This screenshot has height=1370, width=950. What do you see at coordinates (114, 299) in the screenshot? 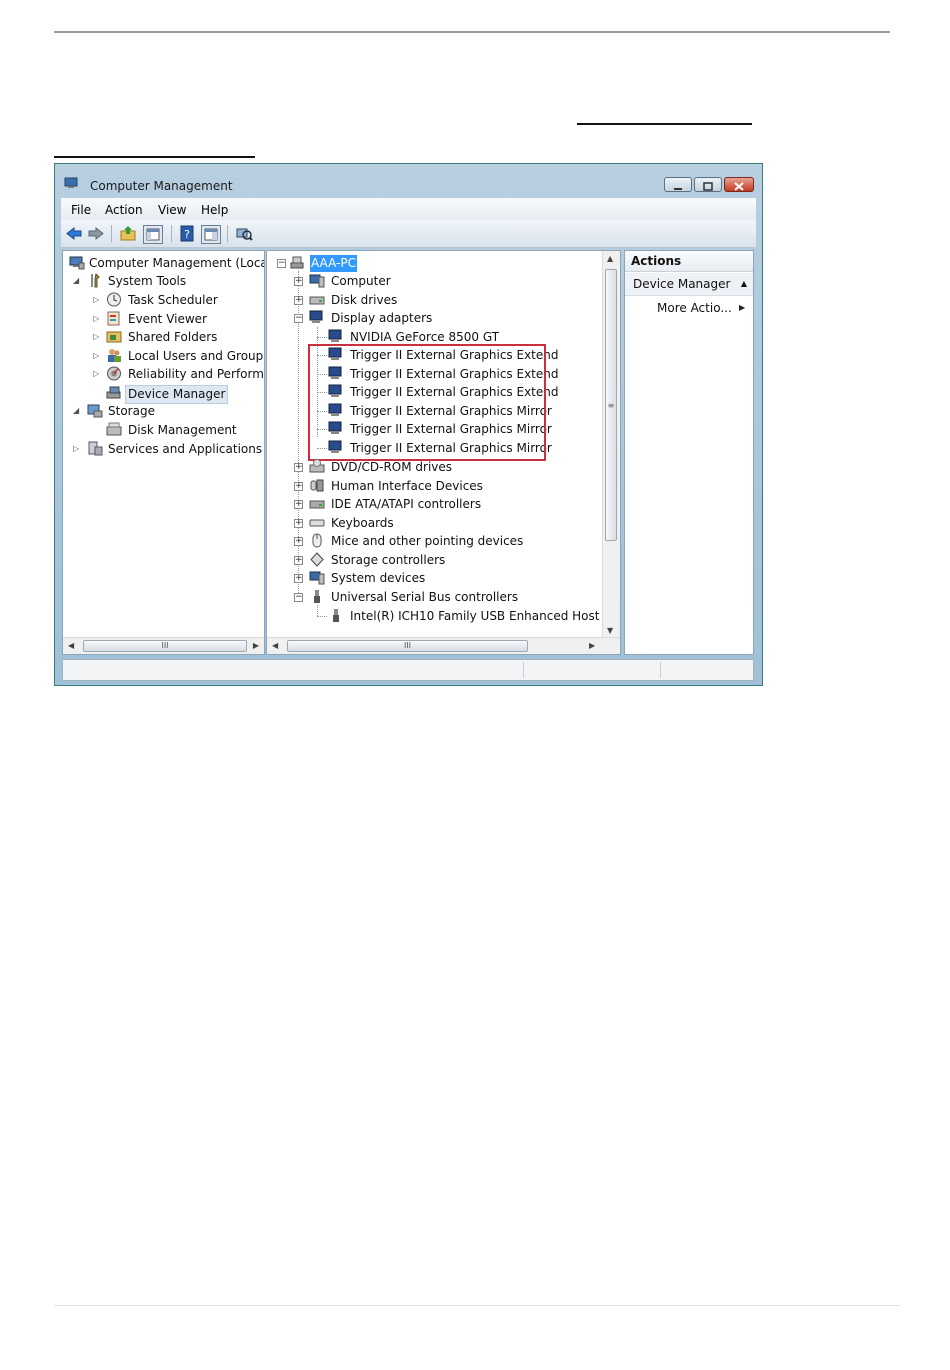
I see `clock-icon` at bounding box center [114, 299].